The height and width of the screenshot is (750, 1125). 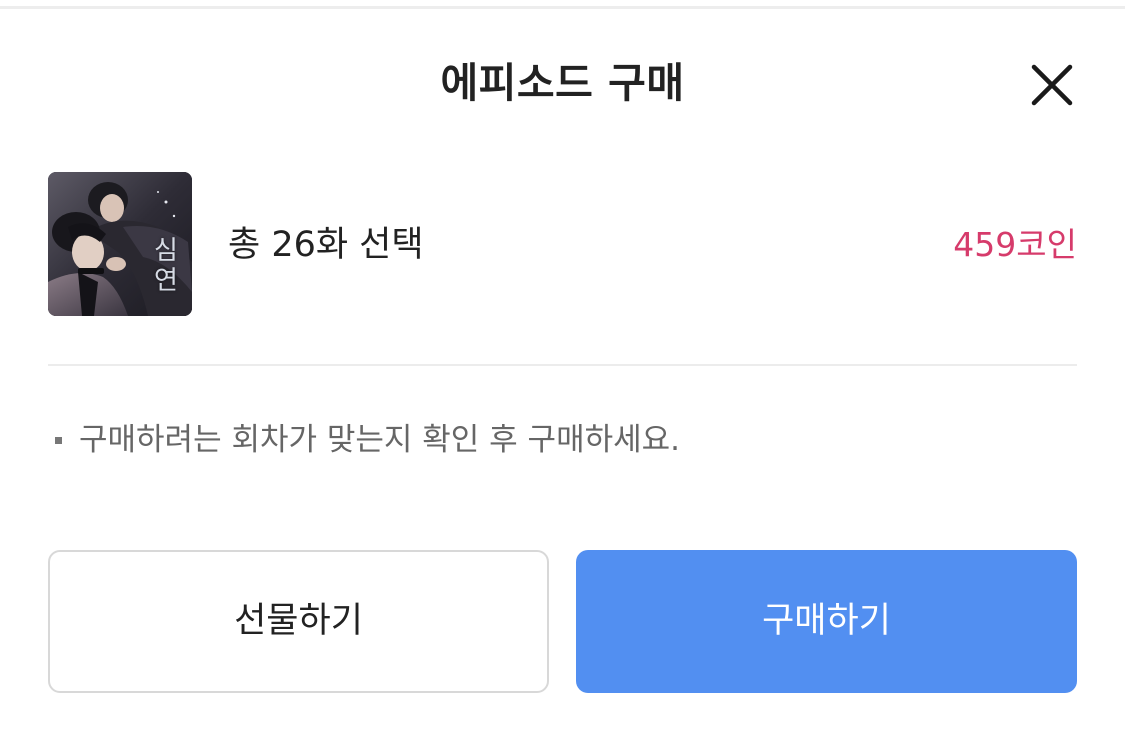 What do you see at coordinates (166, 266) in the screenshot?
I see `cover-title-text: 심연` at bounding box center [166, 266].